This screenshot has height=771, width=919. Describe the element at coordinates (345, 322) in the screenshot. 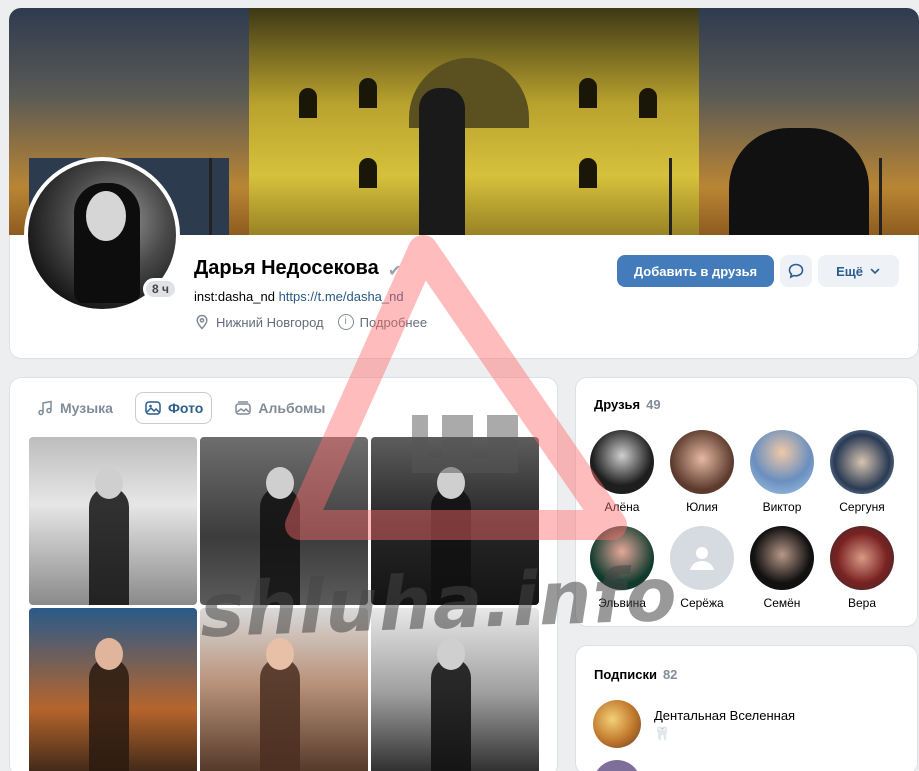

I see `info-icon: i` at that location.